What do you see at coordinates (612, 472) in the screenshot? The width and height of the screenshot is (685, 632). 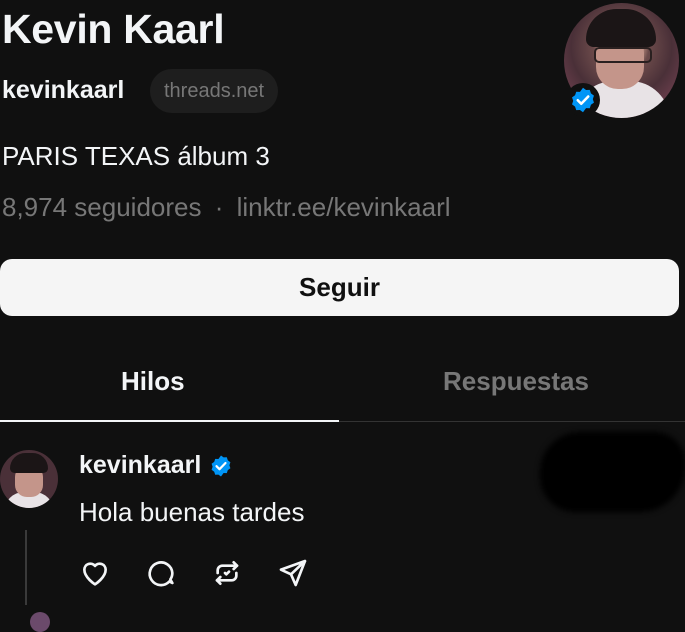 I see `redacted-area` at bounding box center [612, 472].